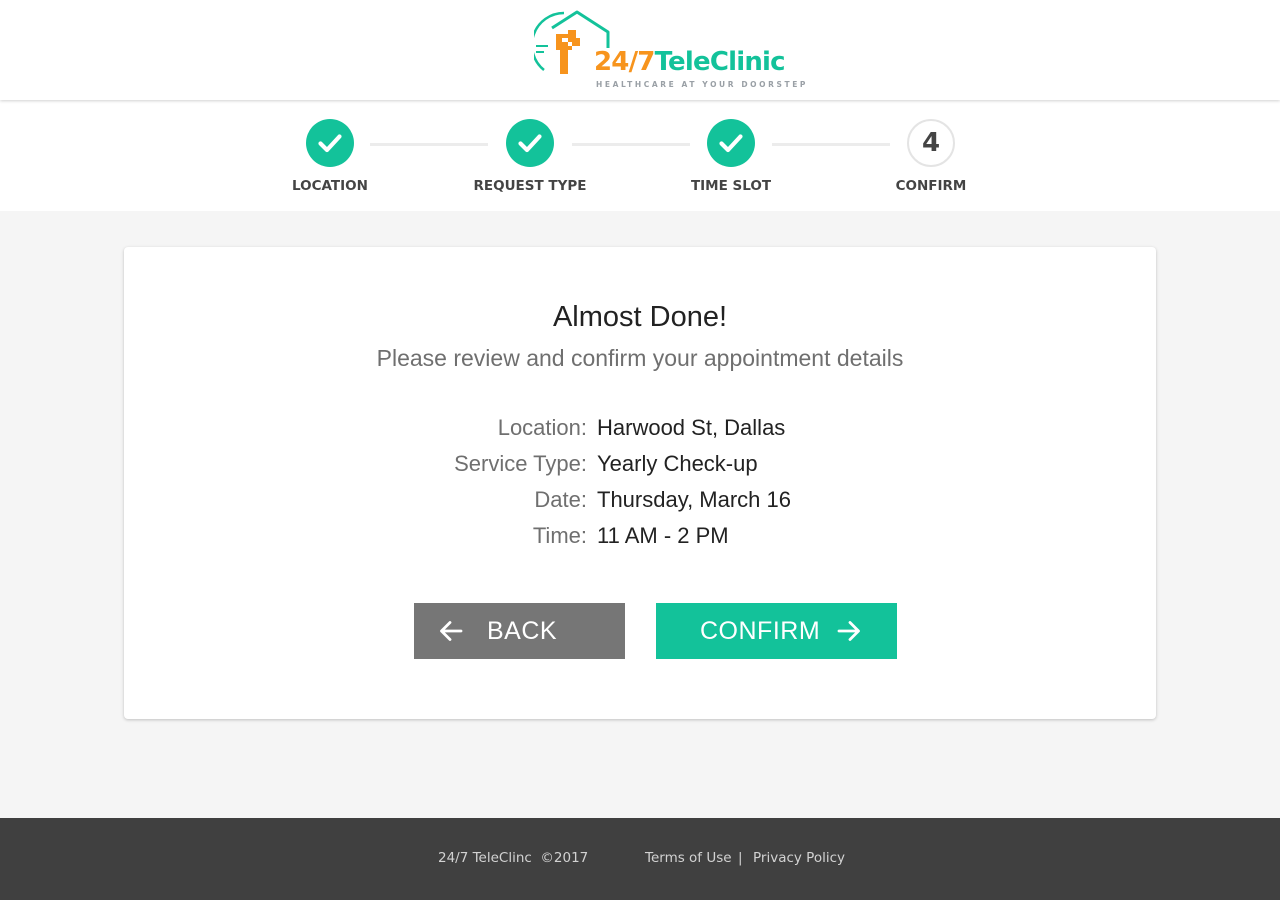 This screenshot has width=1280, height=900. What do you see at coordinates (694, 499) in the screenshot?
I see `detail-value: Thursday, March 16` at bounding box center [694, 499].